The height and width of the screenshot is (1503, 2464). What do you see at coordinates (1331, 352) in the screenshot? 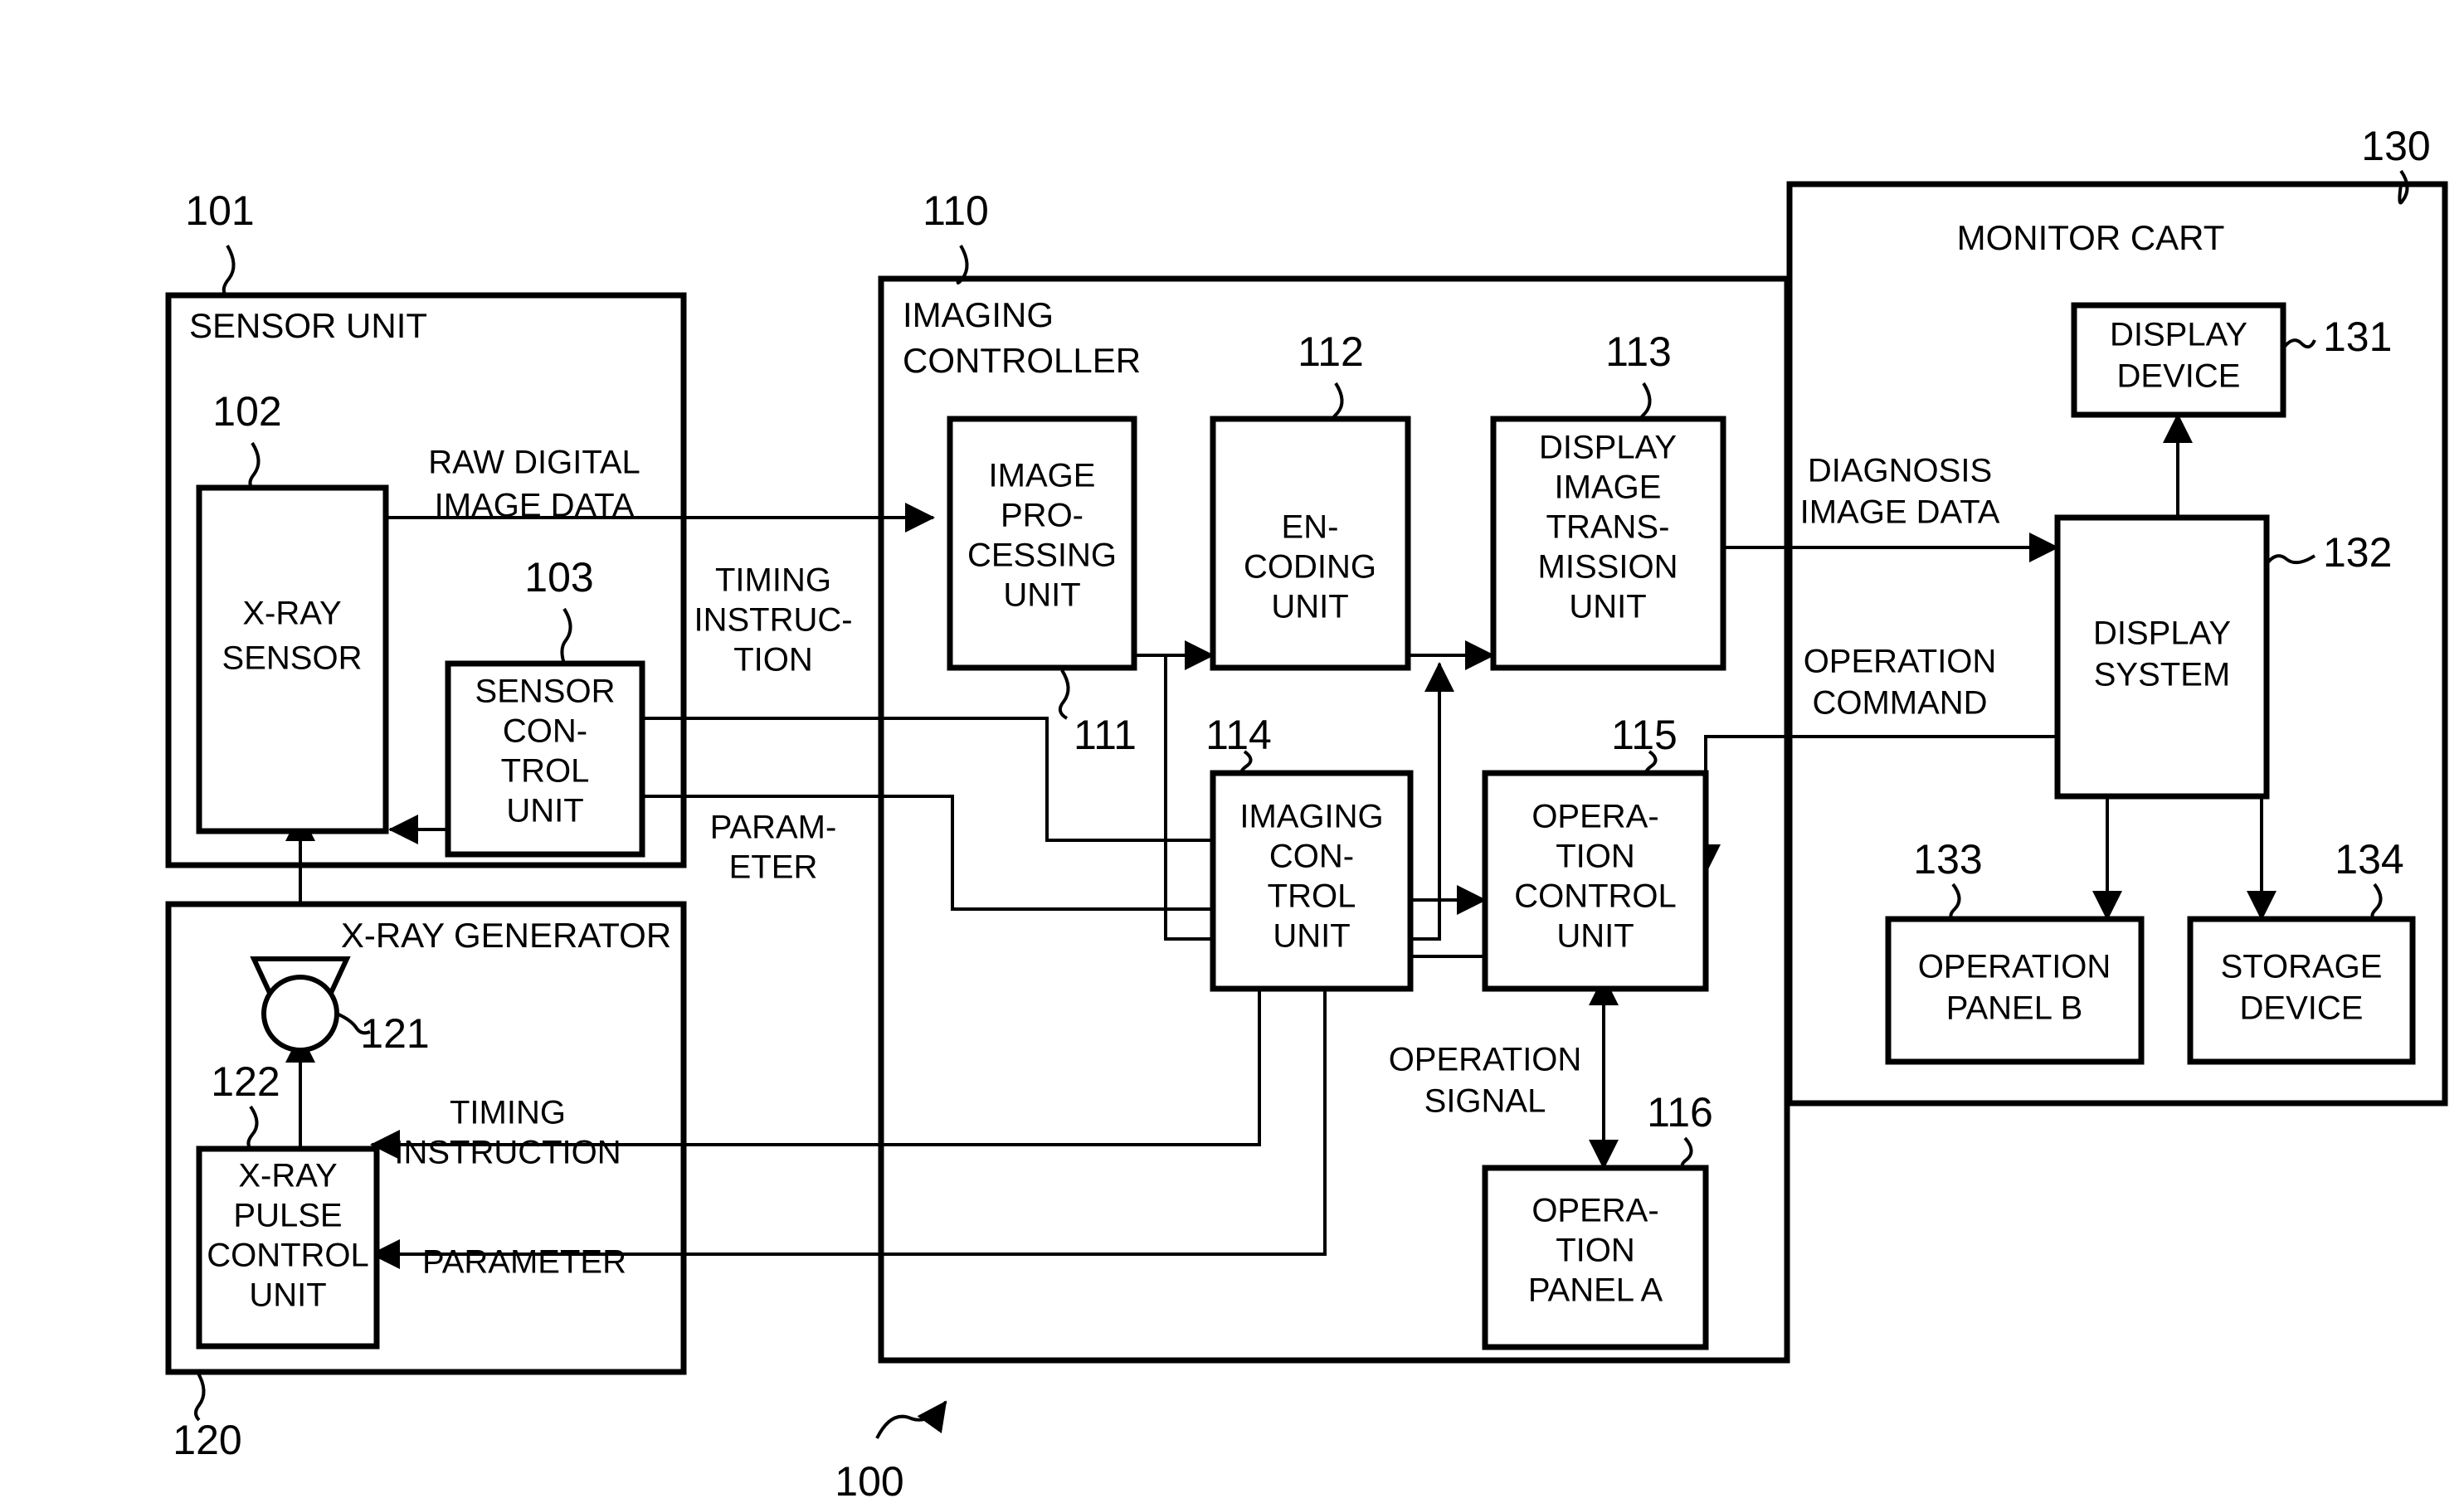
I see `ref-112: 112` at bounding box center [1331, 352].